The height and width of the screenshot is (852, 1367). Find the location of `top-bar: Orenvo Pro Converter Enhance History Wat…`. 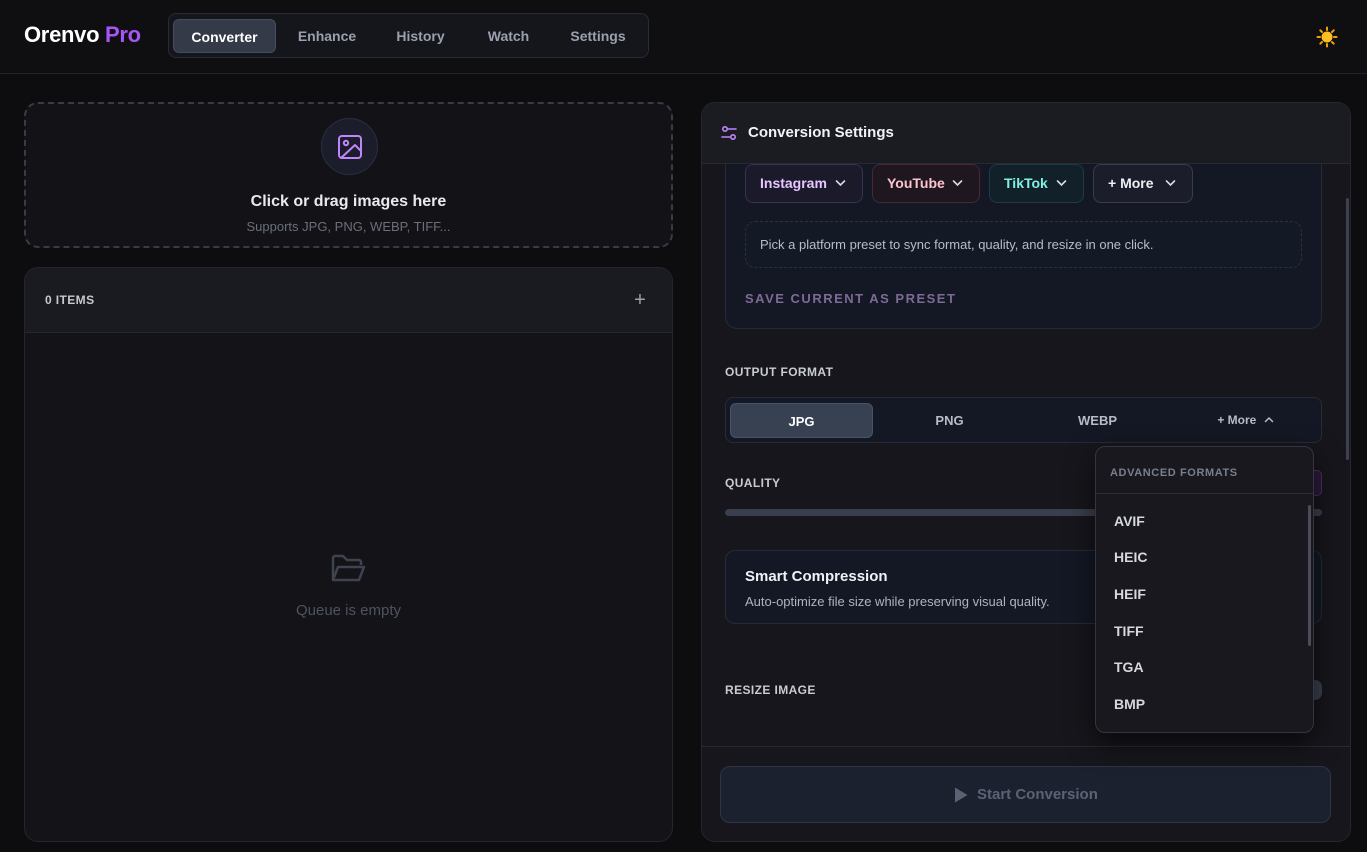

top-bar: Orenvo Pro Converter Enhance History Wat… is located at coordinates (683, 37).